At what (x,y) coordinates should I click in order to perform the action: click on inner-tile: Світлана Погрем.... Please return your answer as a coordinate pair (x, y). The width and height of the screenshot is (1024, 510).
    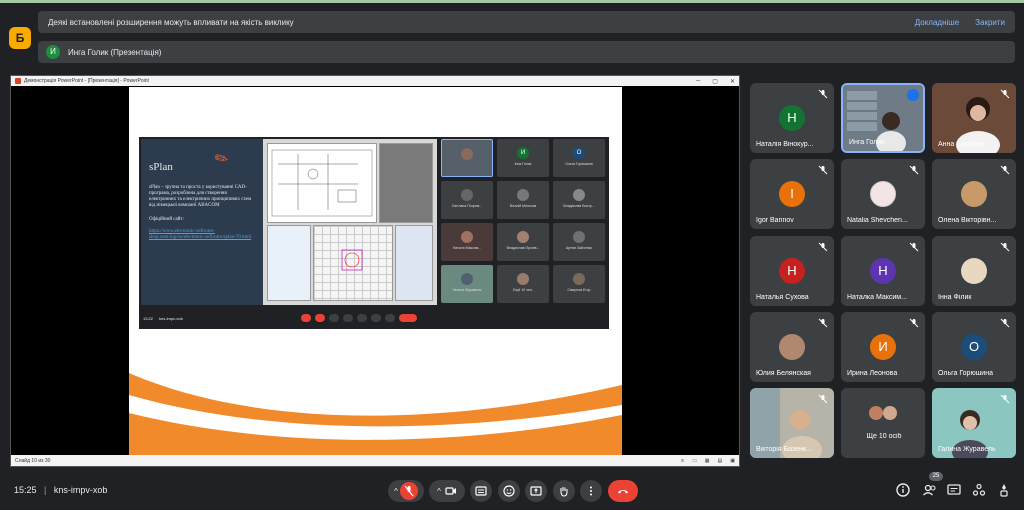
    Looking at the image, I should click on (467, 200).